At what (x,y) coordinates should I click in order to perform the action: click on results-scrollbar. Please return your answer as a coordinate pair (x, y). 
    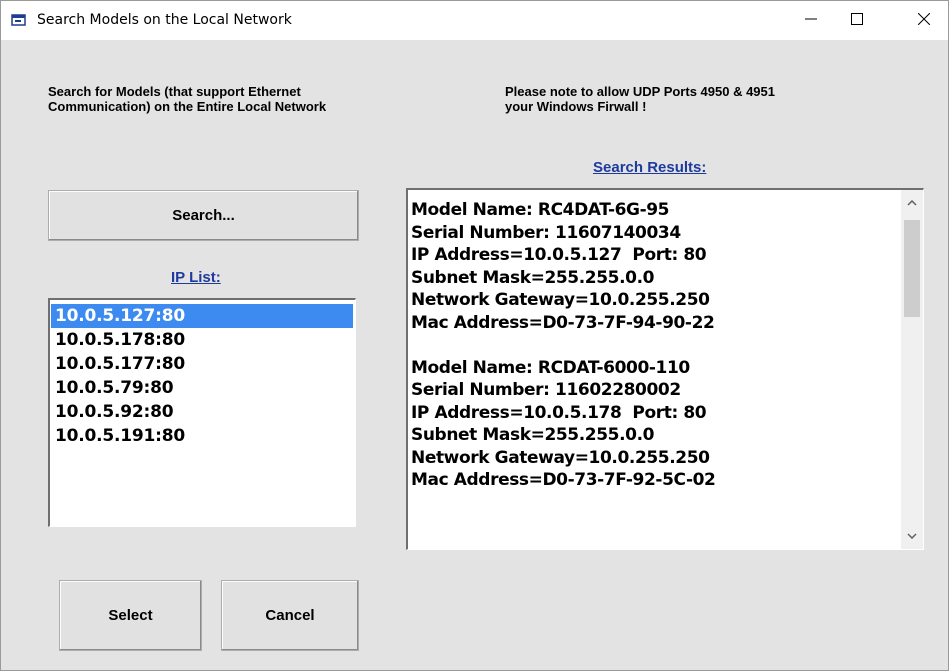
    Looking at the image, I should click on (912, 369).